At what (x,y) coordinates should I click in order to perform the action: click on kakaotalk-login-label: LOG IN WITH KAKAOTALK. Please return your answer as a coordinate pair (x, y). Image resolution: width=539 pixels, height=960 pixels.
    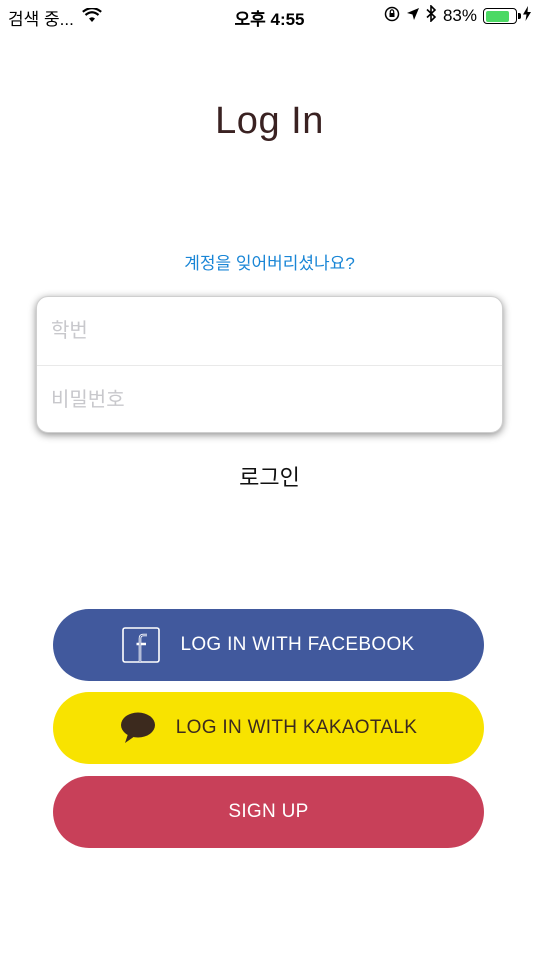
    Looking at the image, I should click on (296, 727).